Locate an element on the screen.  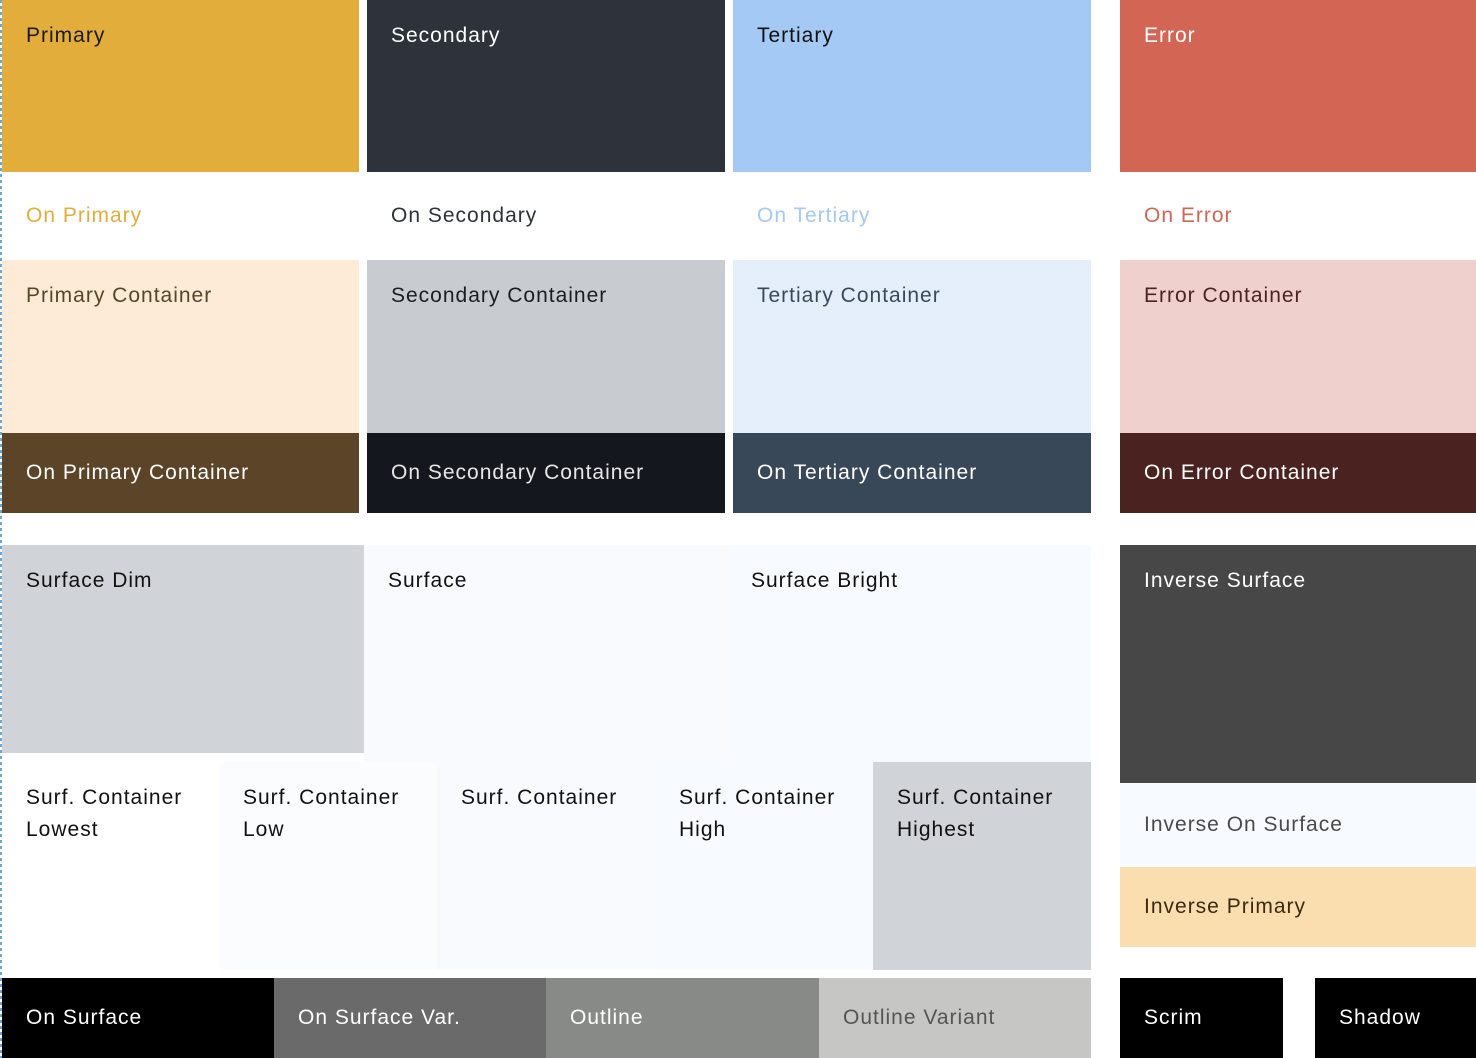
swatch-inverse-surface: Inverse Surface is located at coordinates (1298, 664).